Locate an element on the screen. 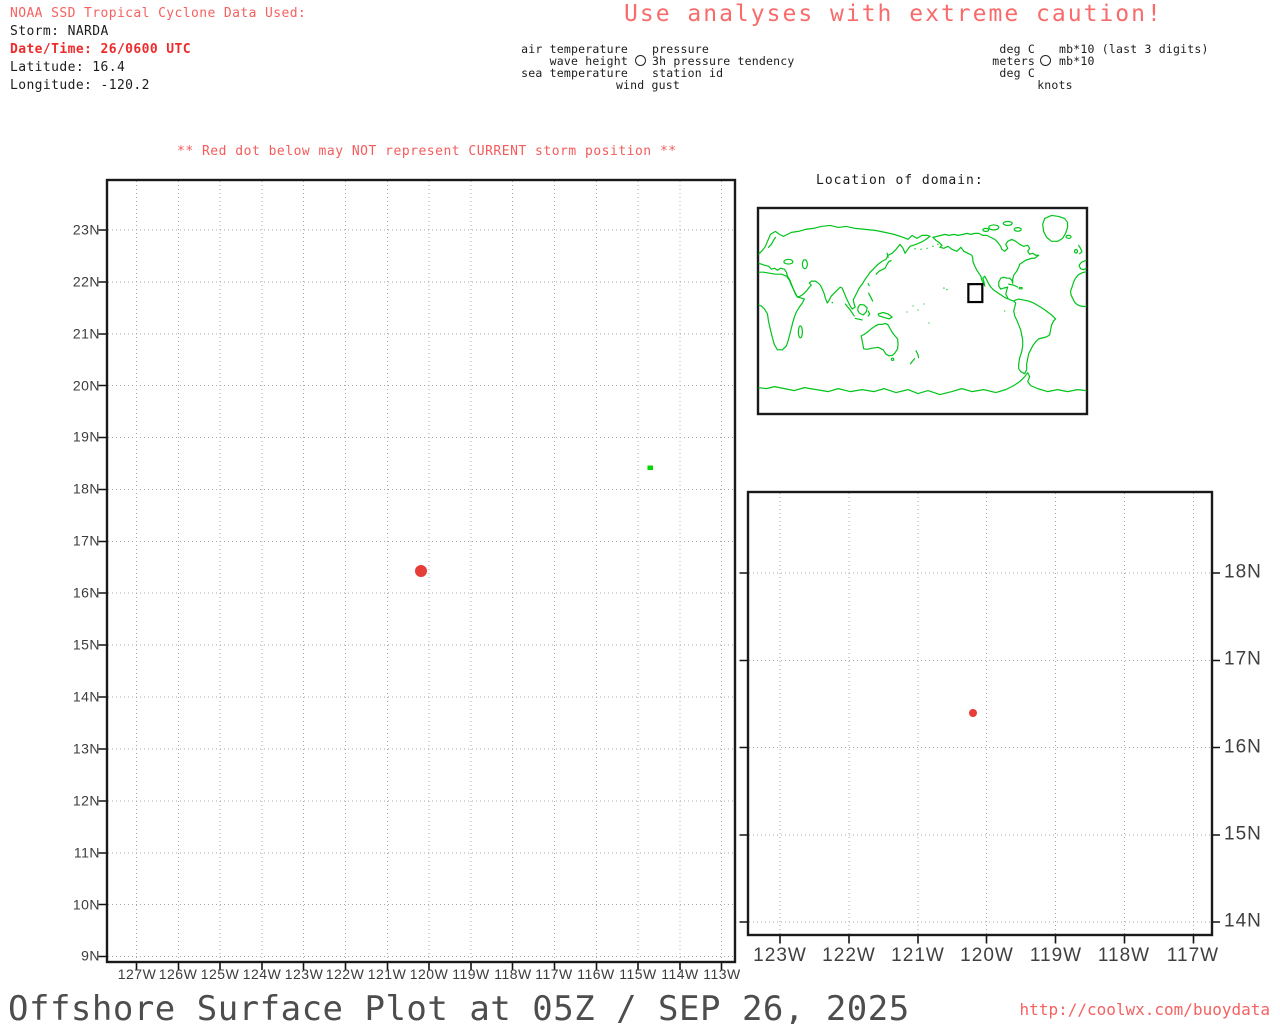  x-tick-label: 115W is located at coordinates (638, 974).